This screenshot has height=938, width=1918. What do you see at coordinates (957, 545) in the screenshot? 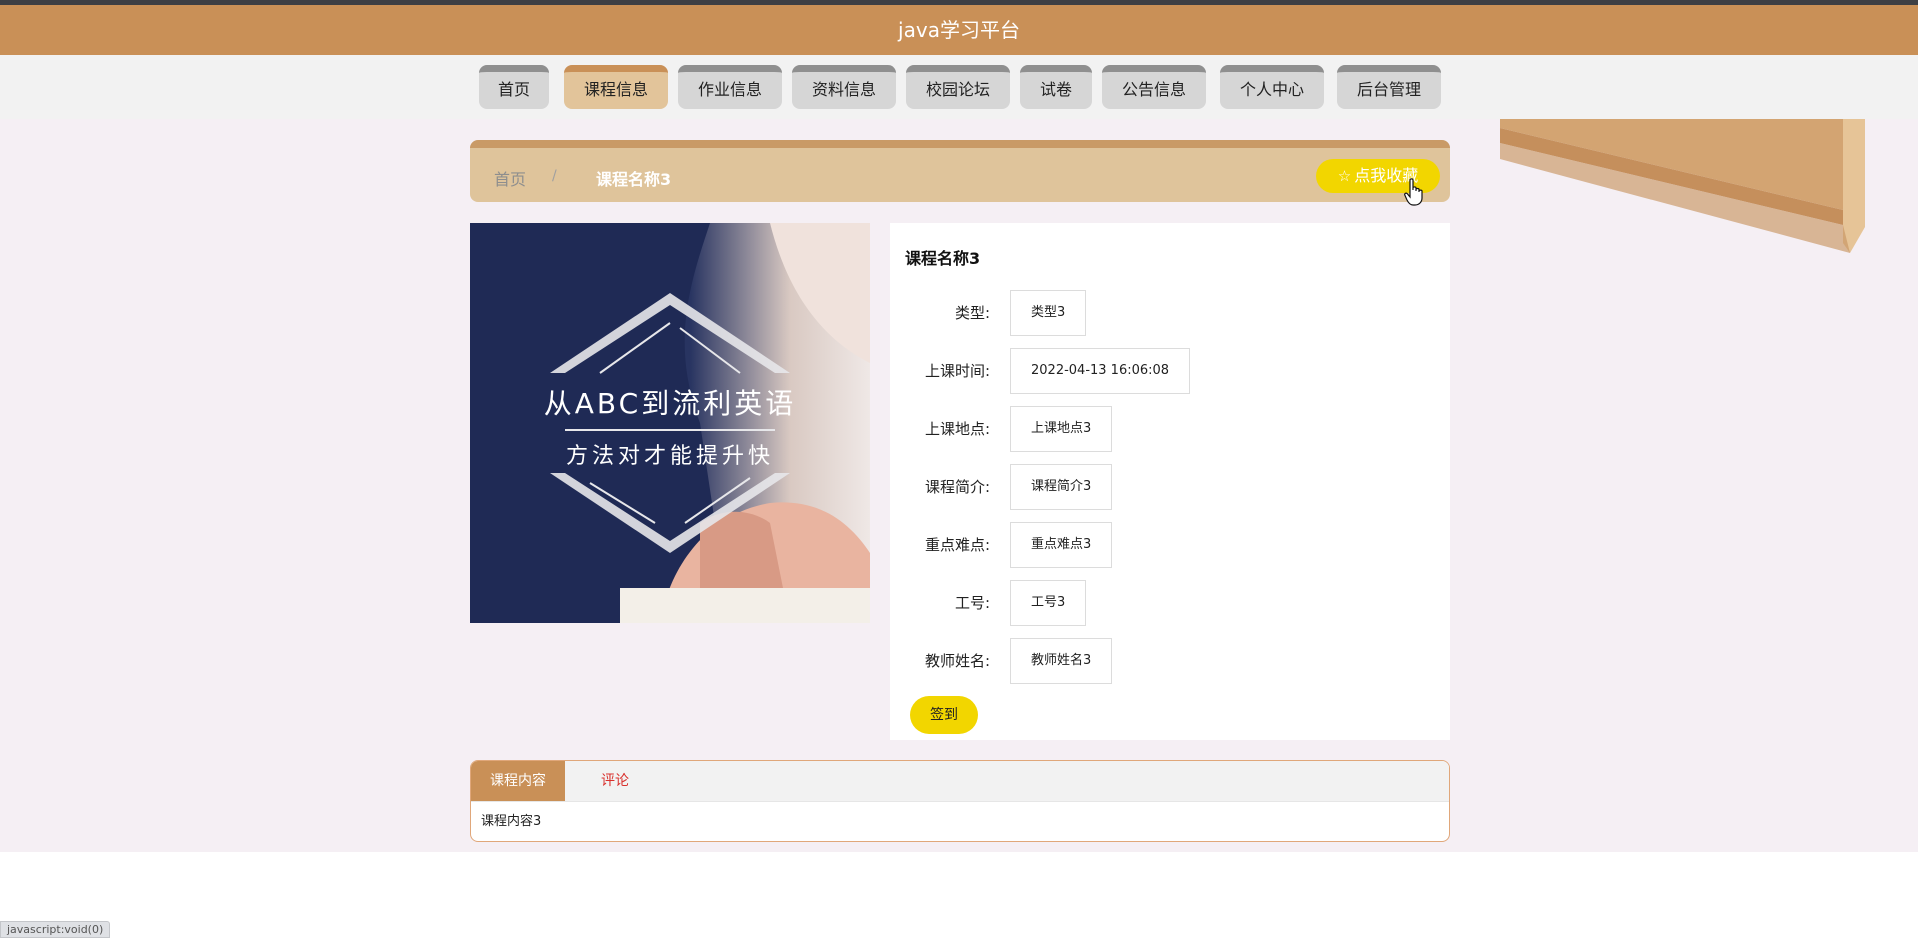
I see `field-label: 重点难点:` at bounding box center [957, 545].